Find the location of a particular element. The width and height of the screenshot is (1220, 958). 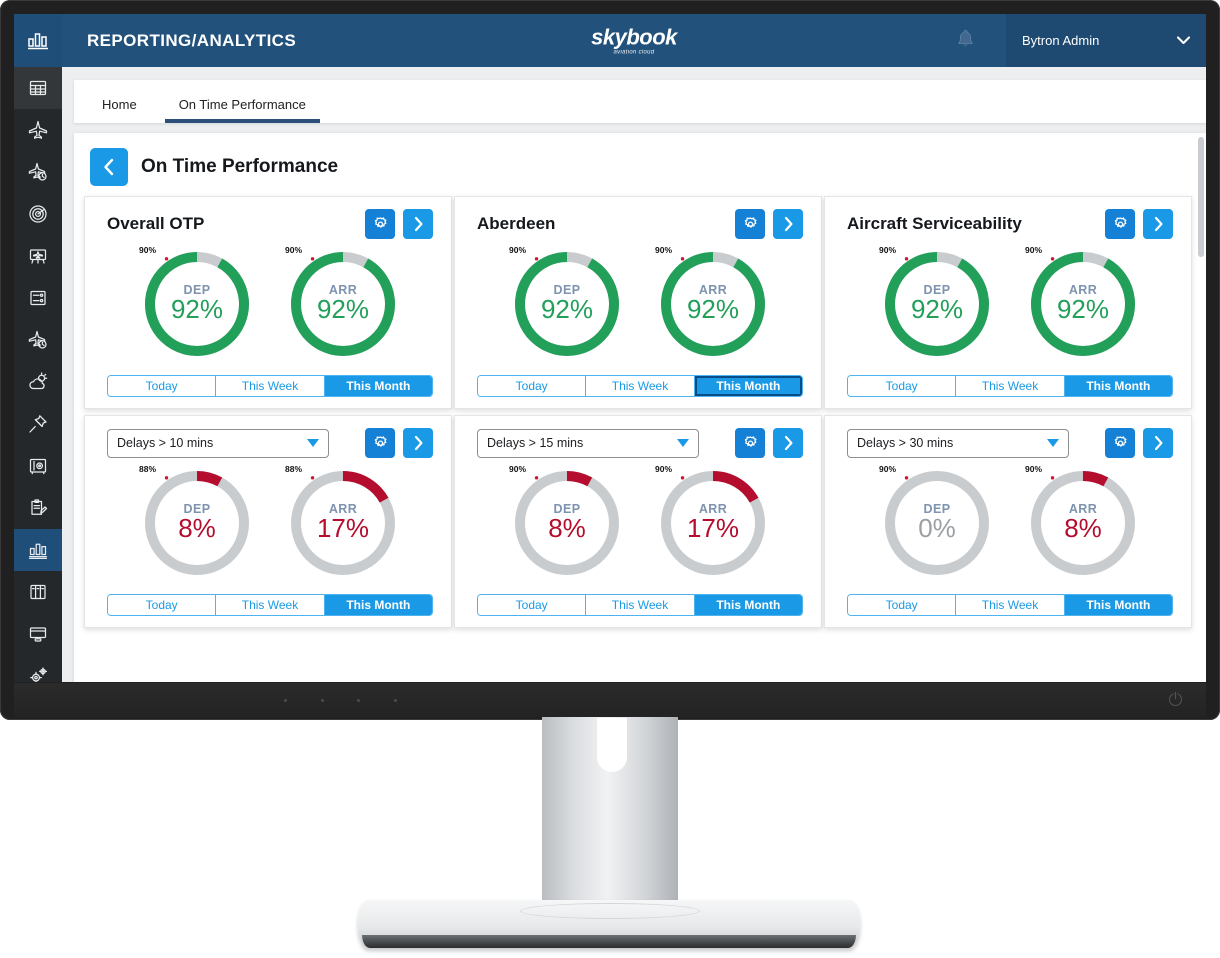

sidebar-item-books is located at coordinates (38, 592).